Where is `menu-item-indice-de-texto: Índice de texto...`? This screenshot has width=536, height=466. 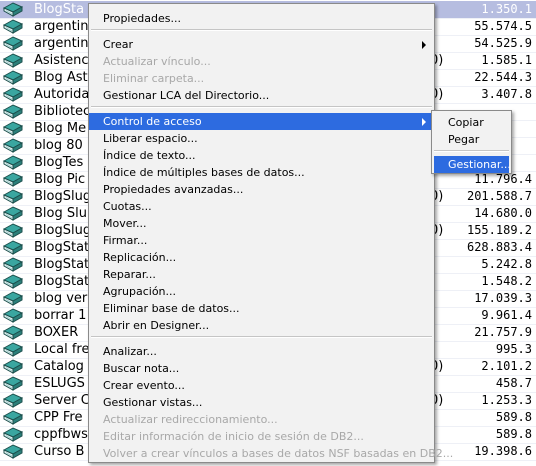
menu-item-indice-de-texto: Índice de texto... is located at coordinates (261, 155).